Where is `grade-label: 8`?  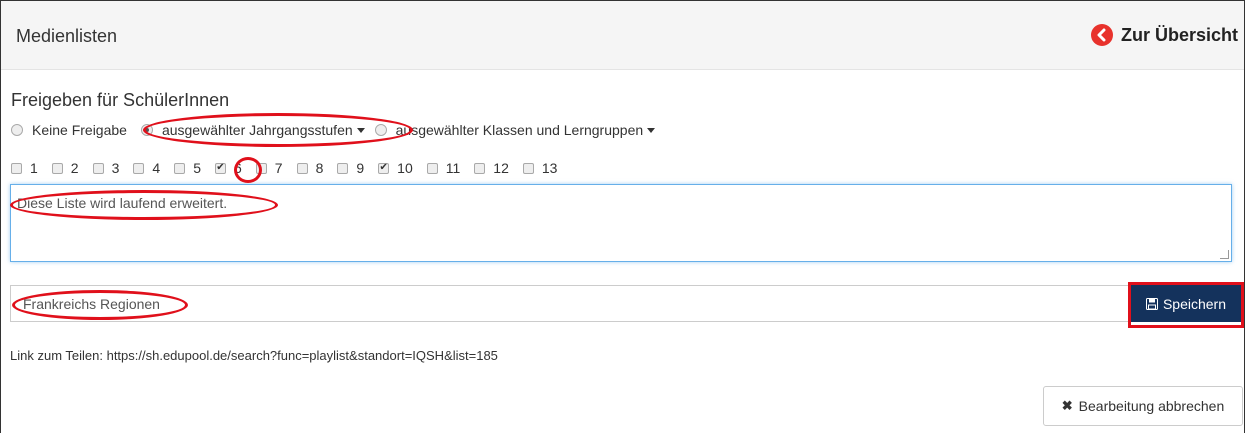 grade-label: 8 is located at coordinates (319, 168).